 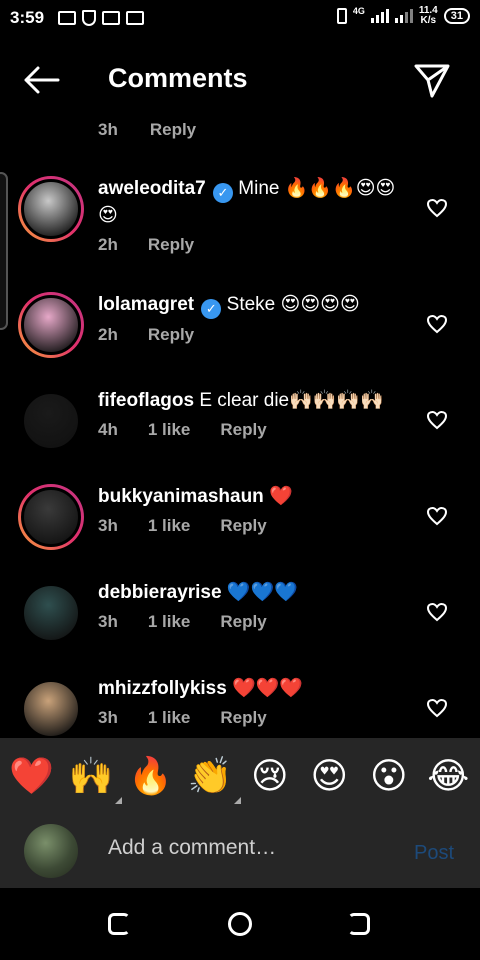 I want to click on comment-username: fifeoflagos, so click(x=146, y=400).